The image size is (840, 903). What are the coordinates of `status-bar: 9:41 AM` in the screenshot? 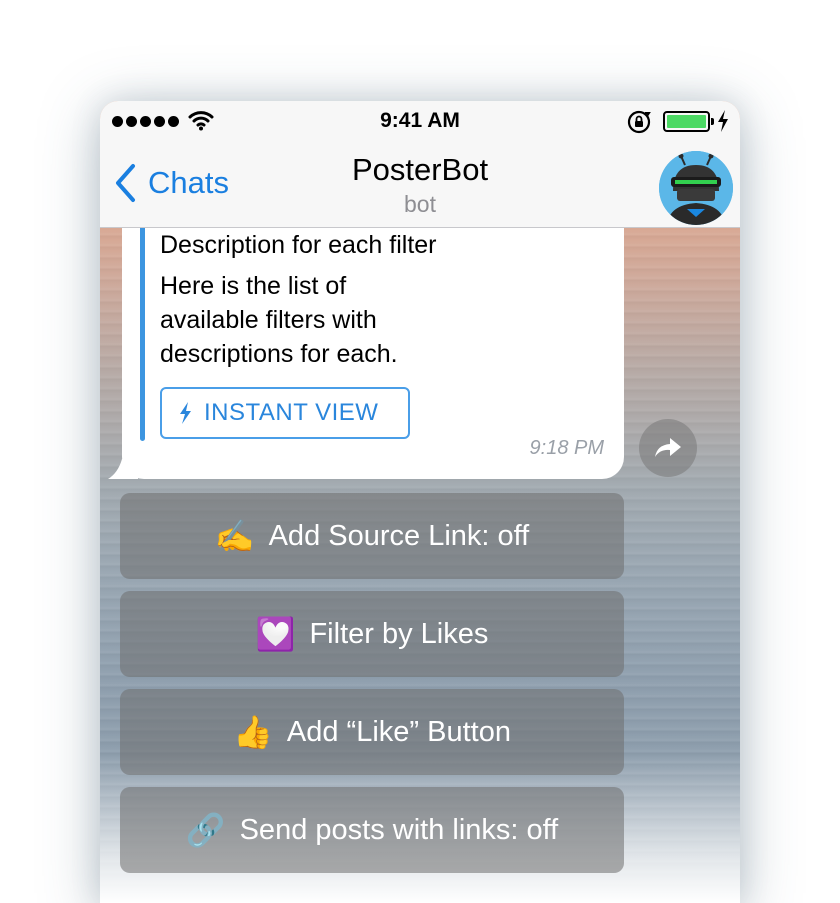 It's located at (420, 121).